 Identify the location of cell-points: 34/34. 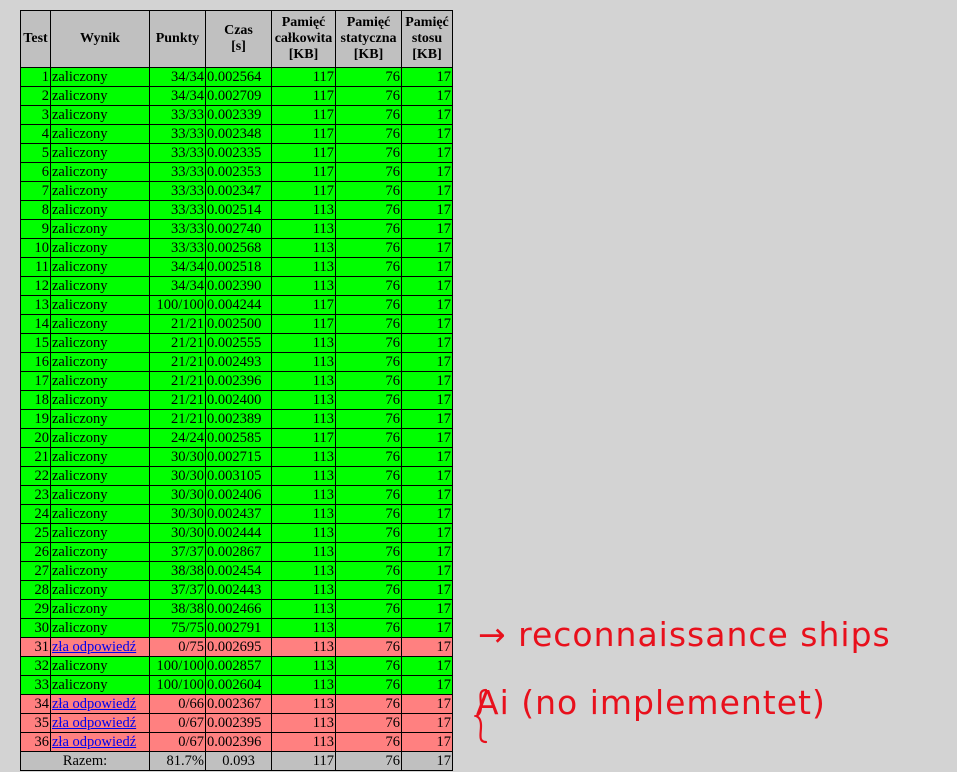
(177, 286).